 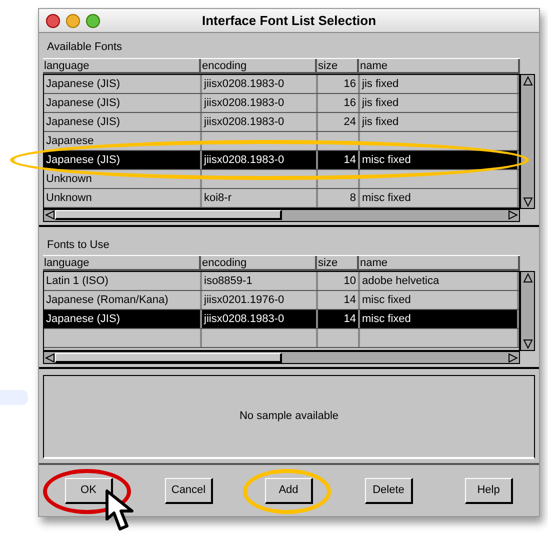 I want to click on minimize-icon, so click(x=73, y=21).